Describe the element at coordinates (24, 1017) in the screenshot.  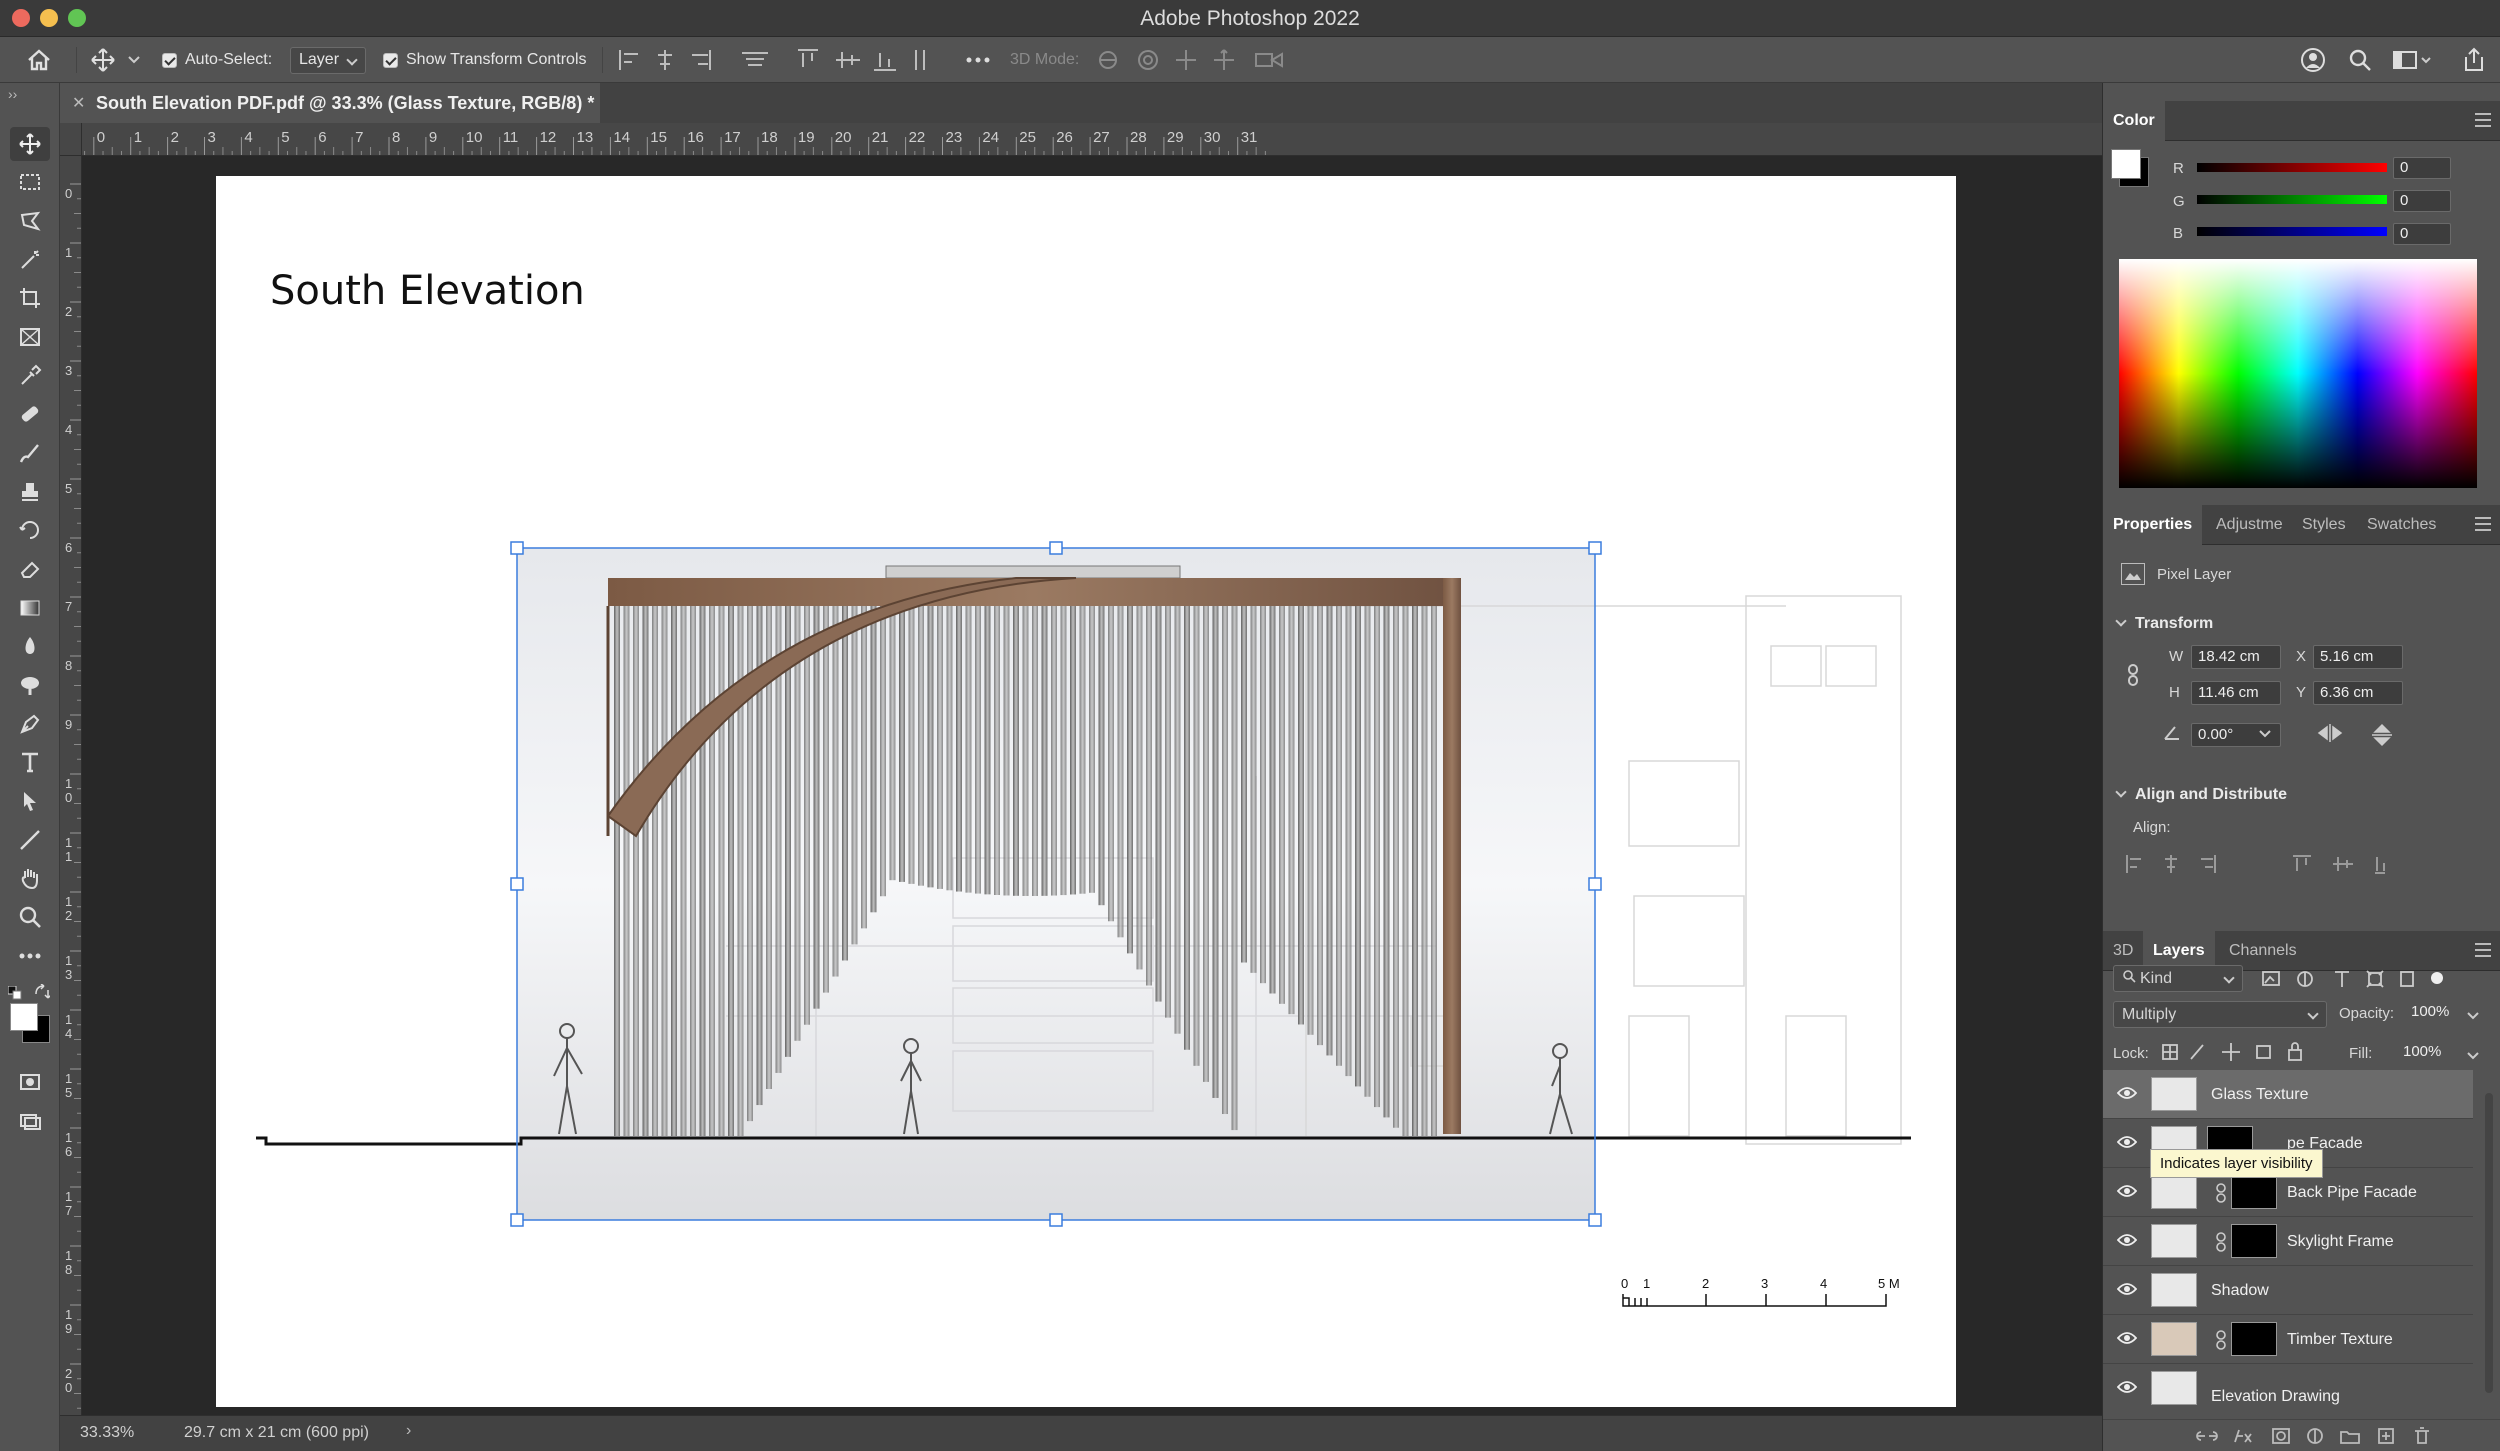
I see `foreground-color-swatch` at that location.